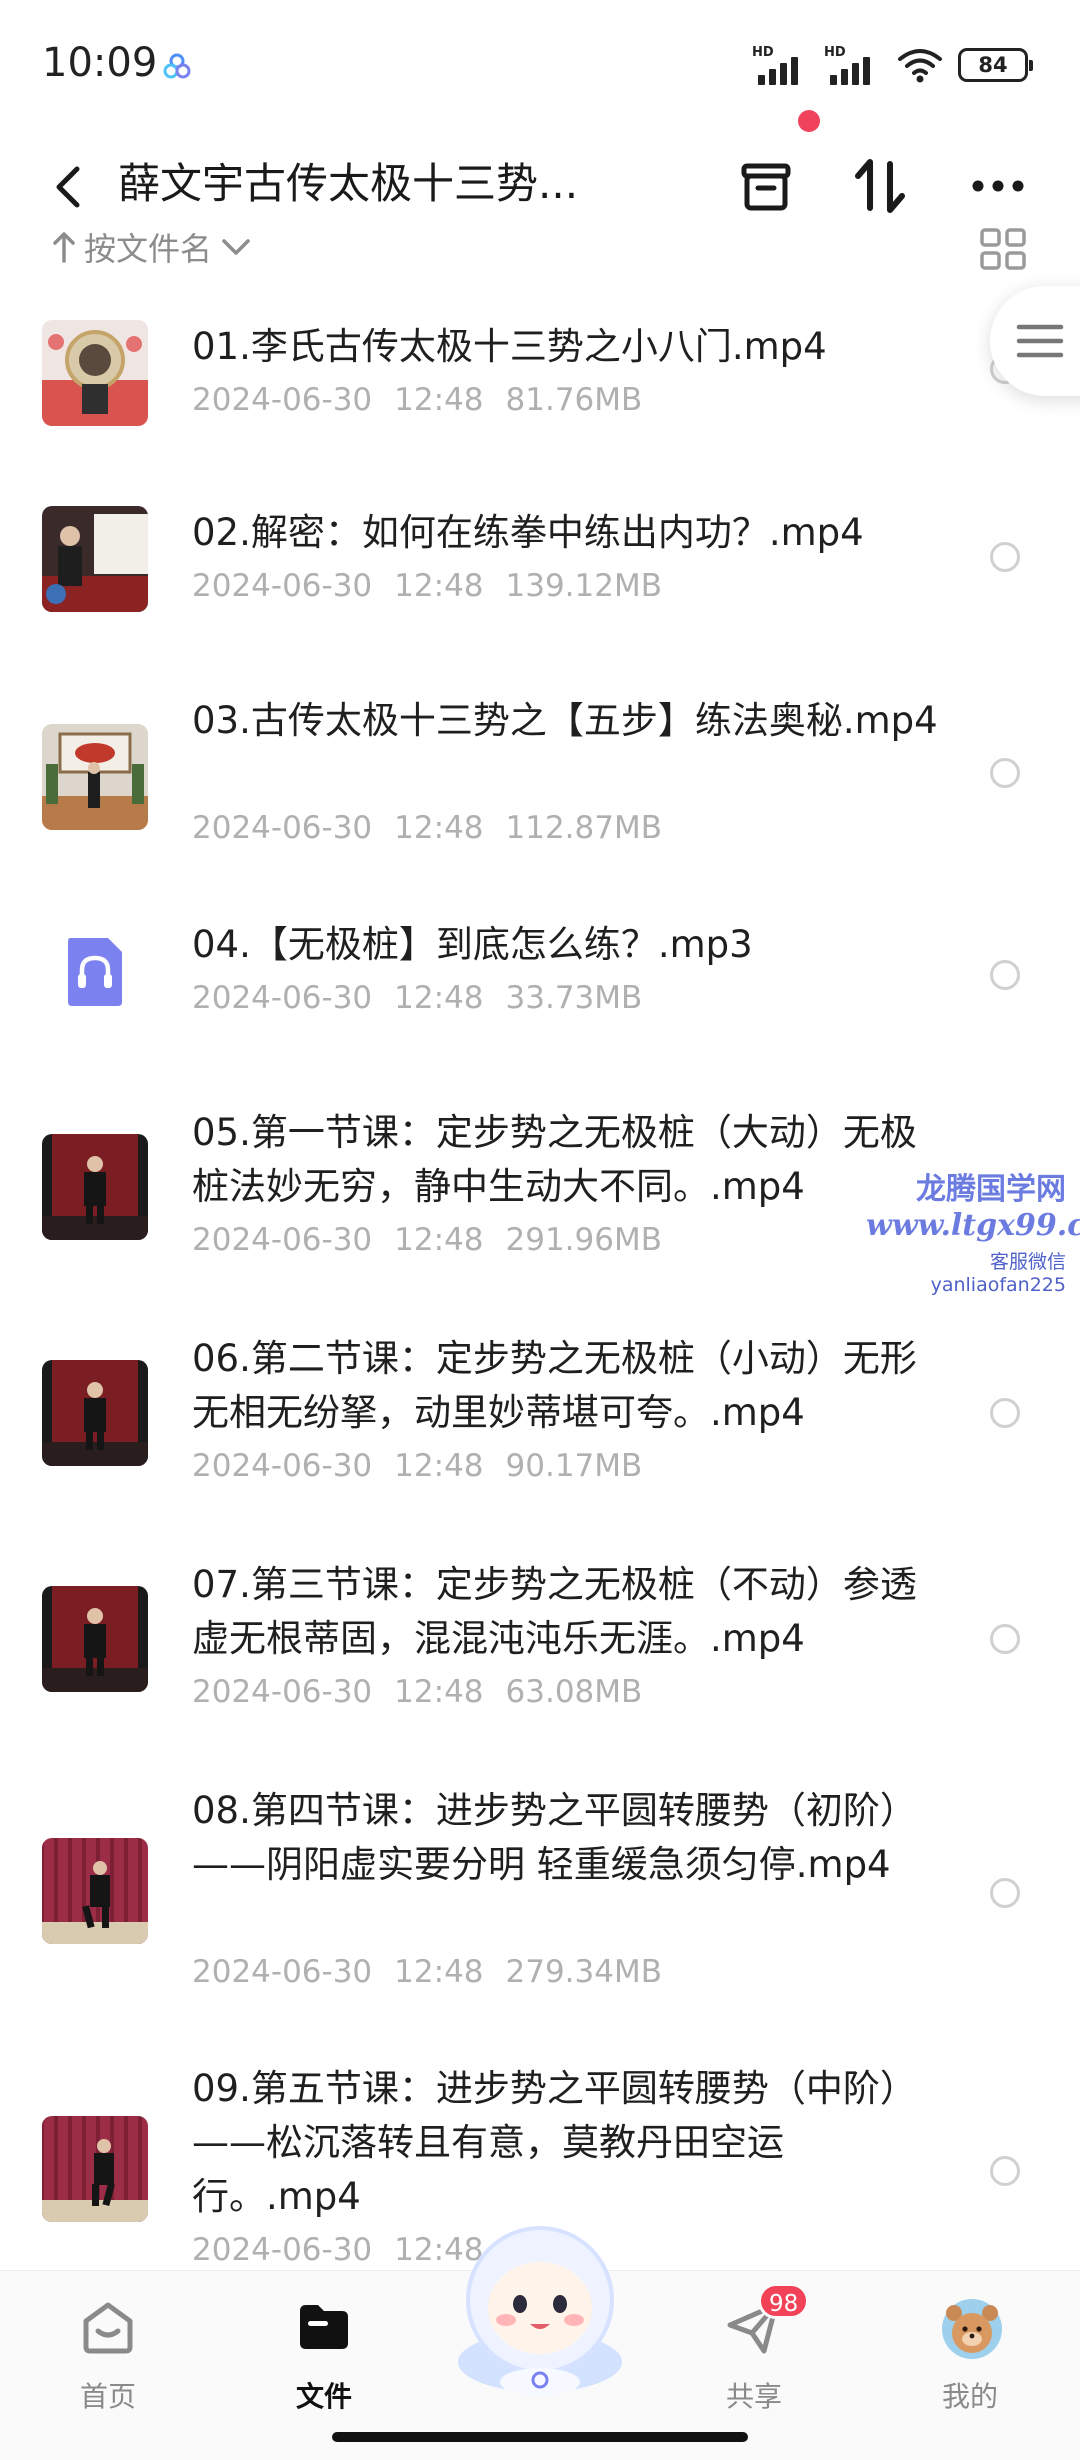 The image size is (1080, 2460). What do you see at coordinates (754, 2350) in the screenshot?
I see `nav-item-share: 98 共享` at bounding box center [754, 2350].